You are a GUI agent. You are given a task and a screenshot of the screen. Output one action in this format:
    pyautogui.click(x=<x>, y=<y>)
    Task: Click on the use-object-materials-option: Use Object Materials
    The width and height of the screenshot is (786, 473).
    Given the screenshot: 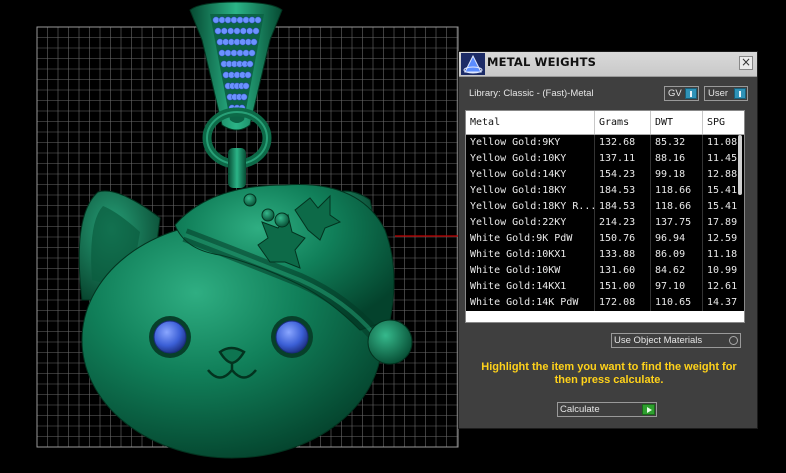 What is the action you would take?
    pyautogui.click(x=676, y=340)
    